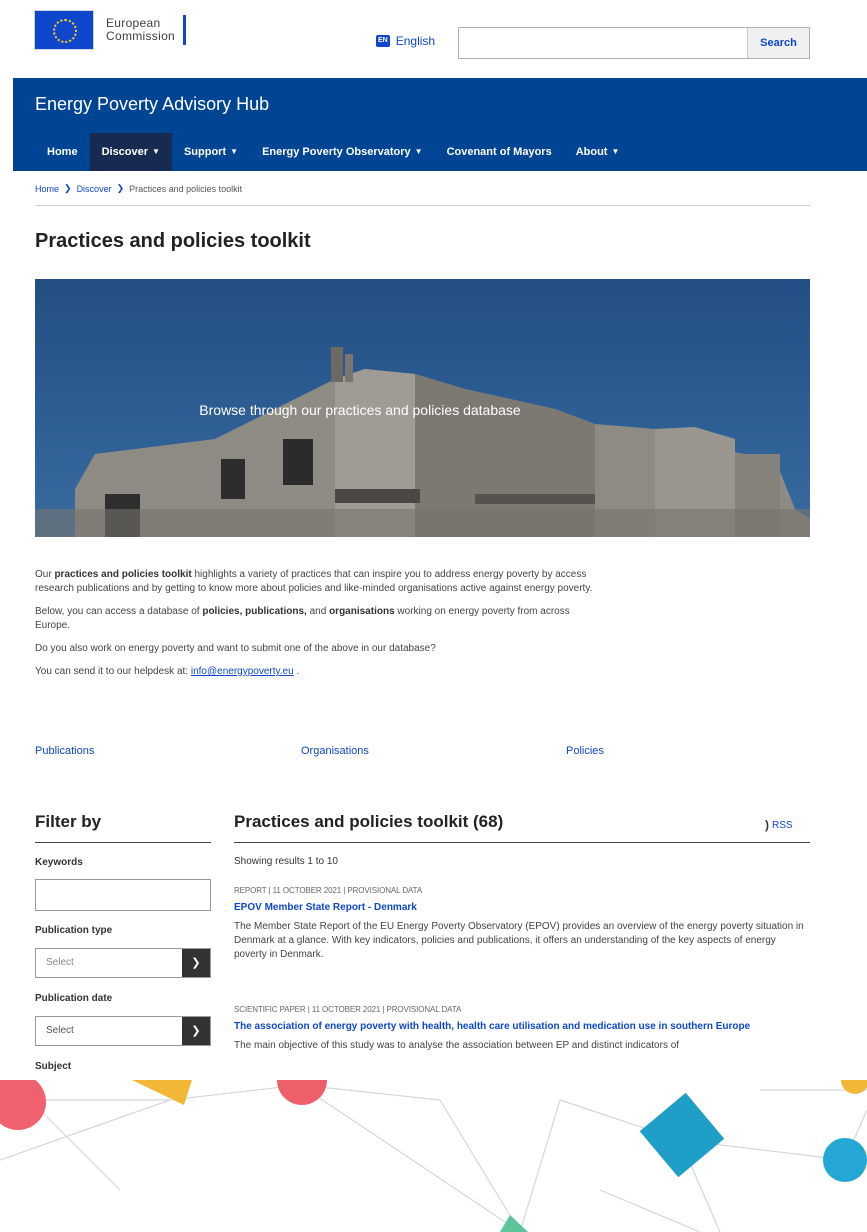  What do you see at coordinates (767, 825) in the screenshot?
I see `rss-icon: )` at bounding box center [767, 825].